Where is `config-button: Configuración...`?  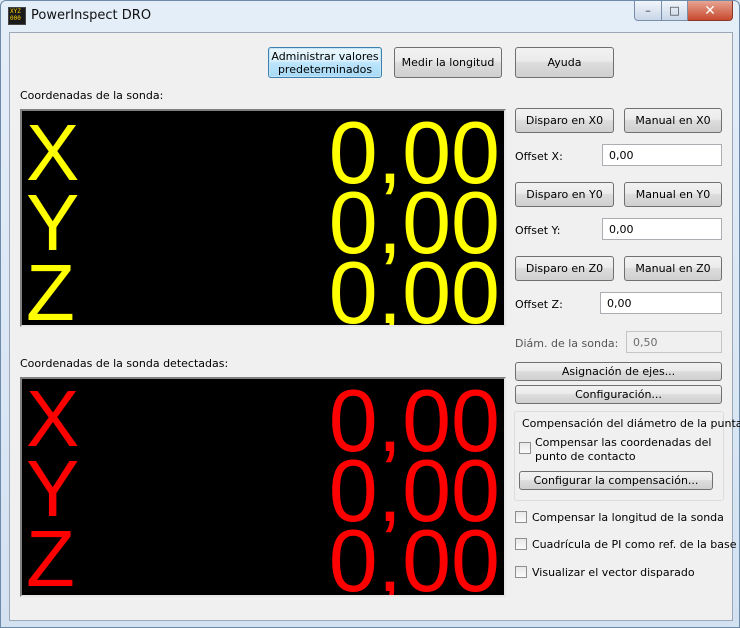
config-button: Configuración... is located at coordinates (618, 394).